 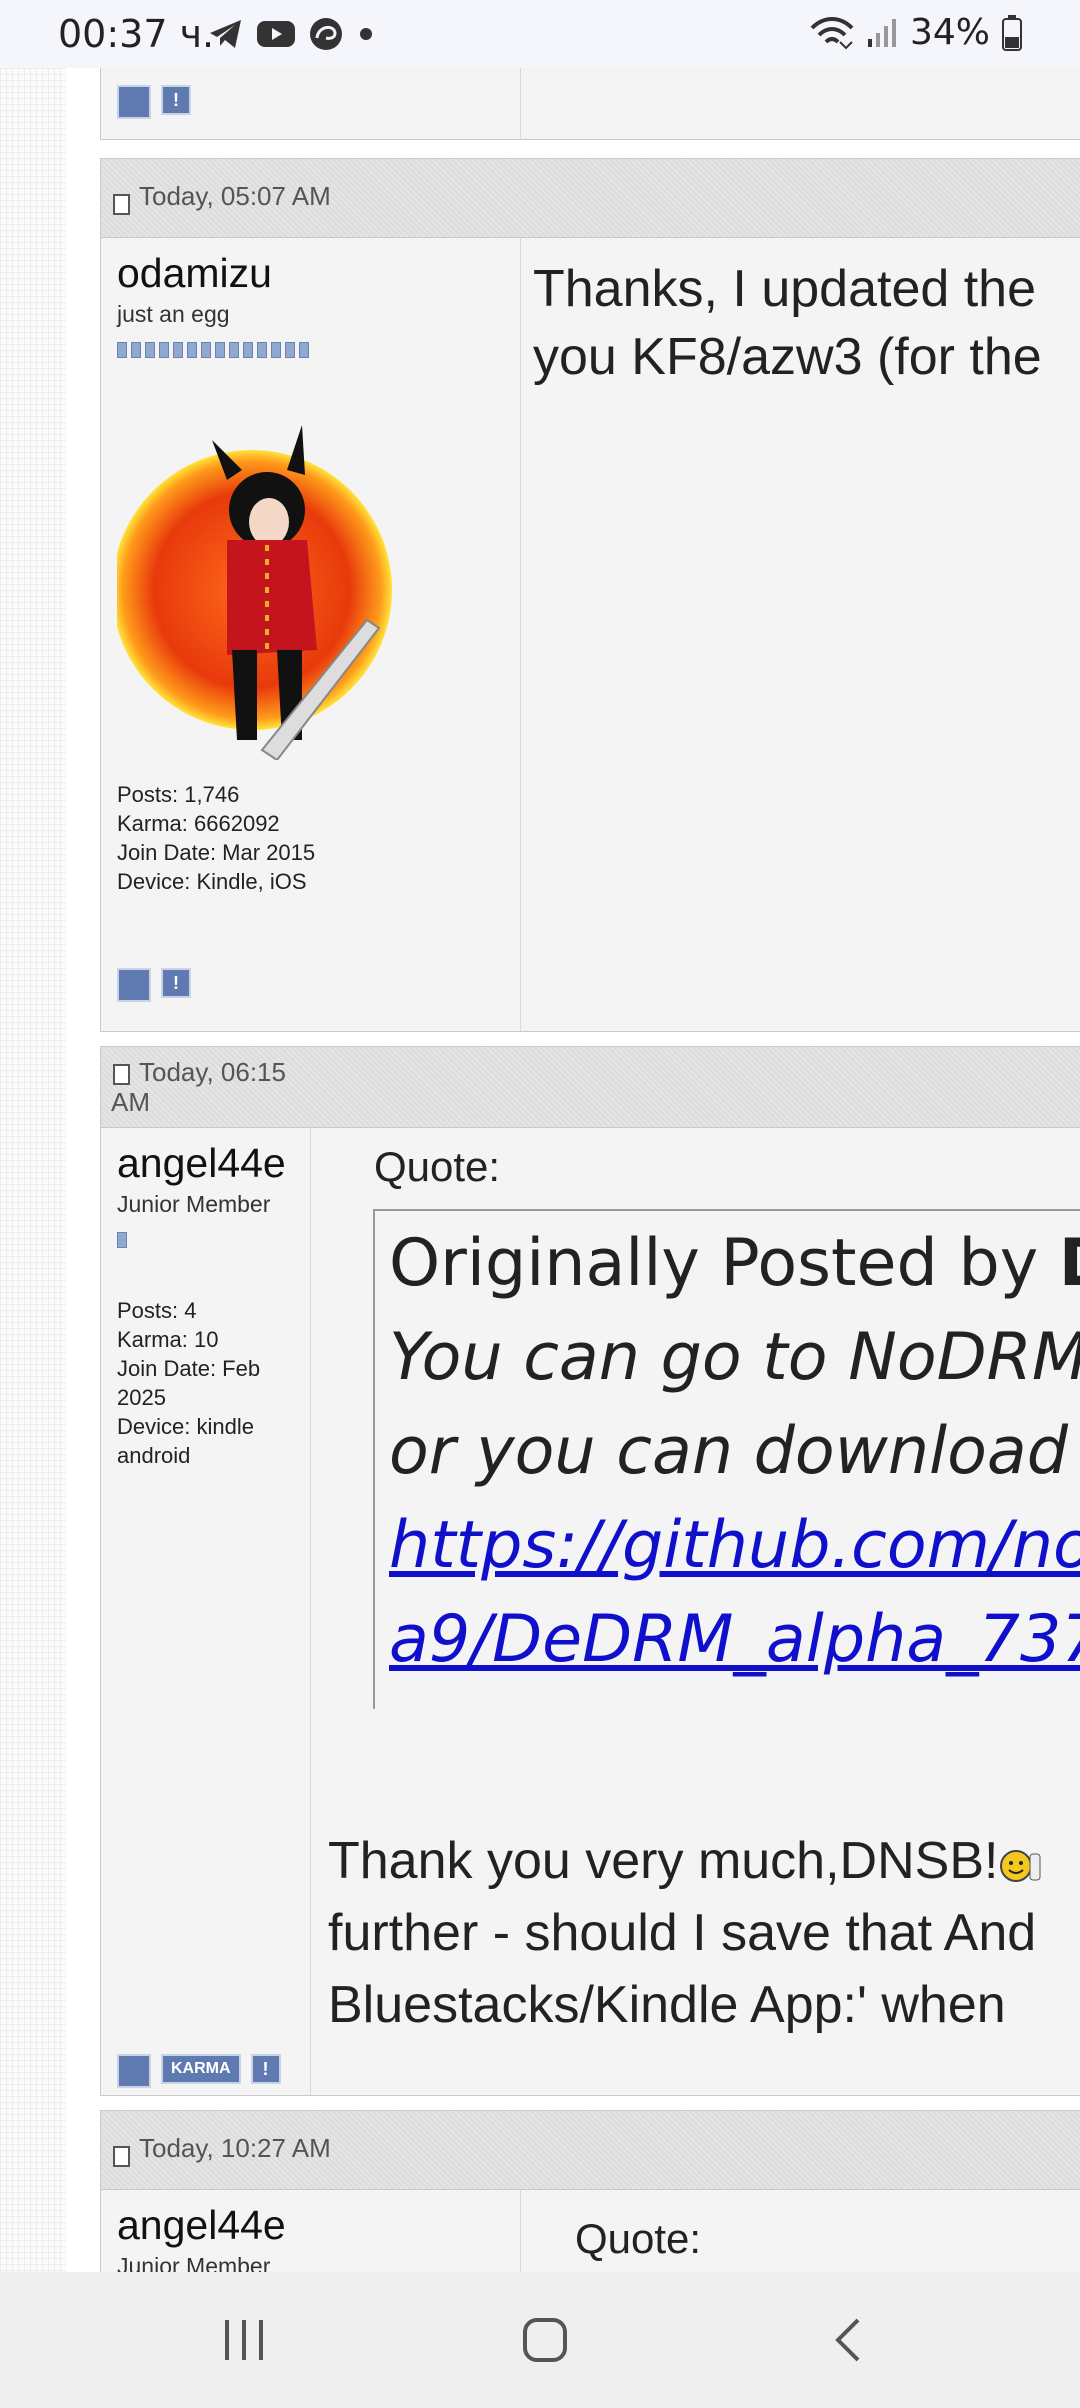 I want to click on user-posts-count: Posts: 4, so click(x=157, y=1310).